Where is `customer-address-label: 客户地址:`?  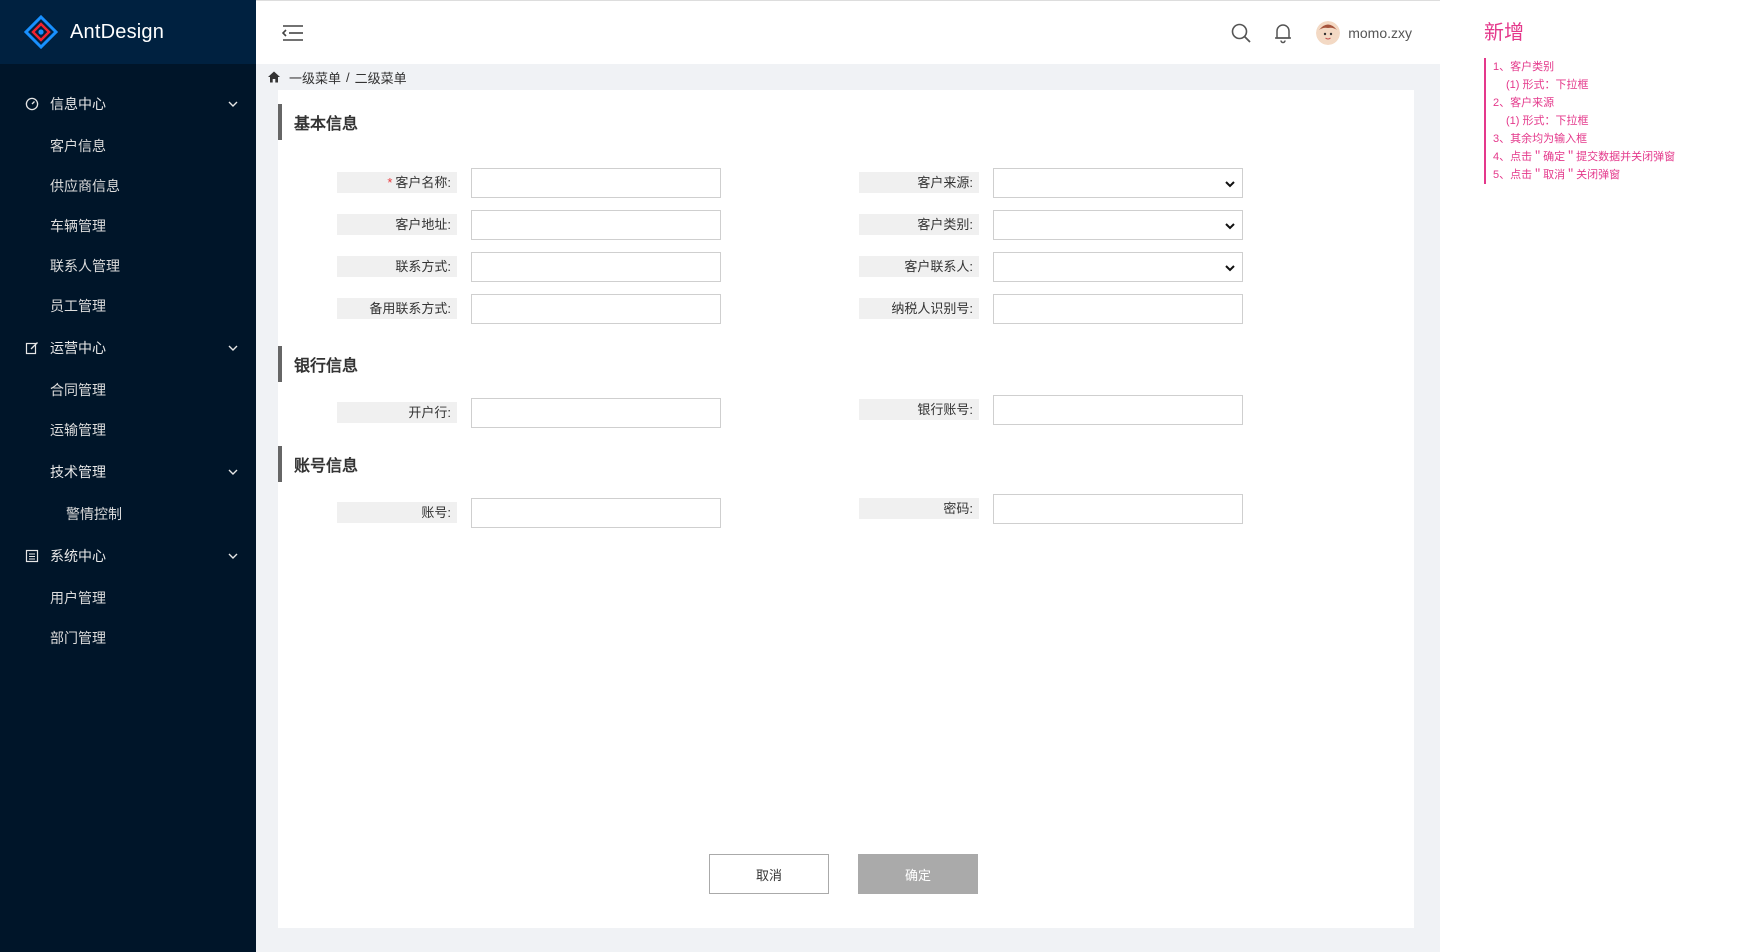 customer-address-label: 客户地址: is located at coordinates (397, 224).